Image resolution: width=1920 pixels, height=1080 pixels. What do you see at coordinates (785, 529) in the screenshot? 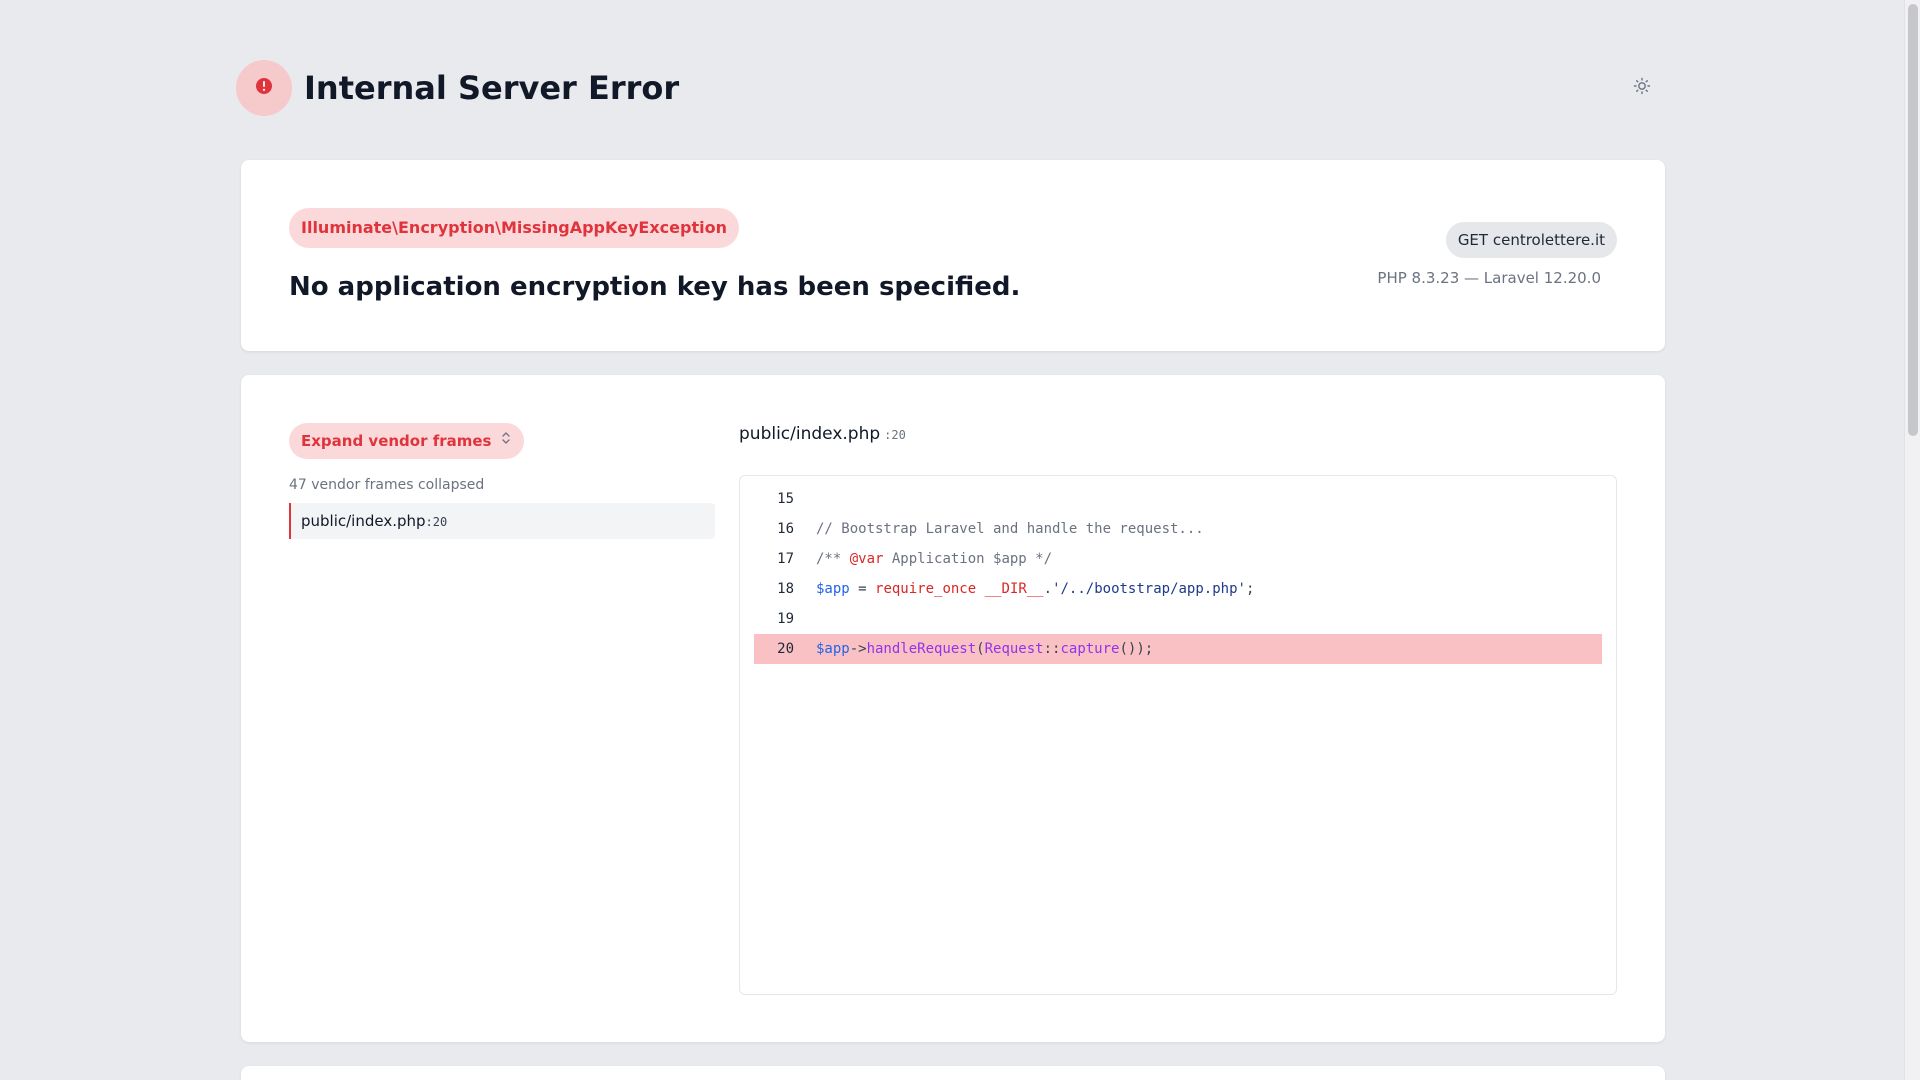
I see `line-number: 16` at bounding box center [785, 529].